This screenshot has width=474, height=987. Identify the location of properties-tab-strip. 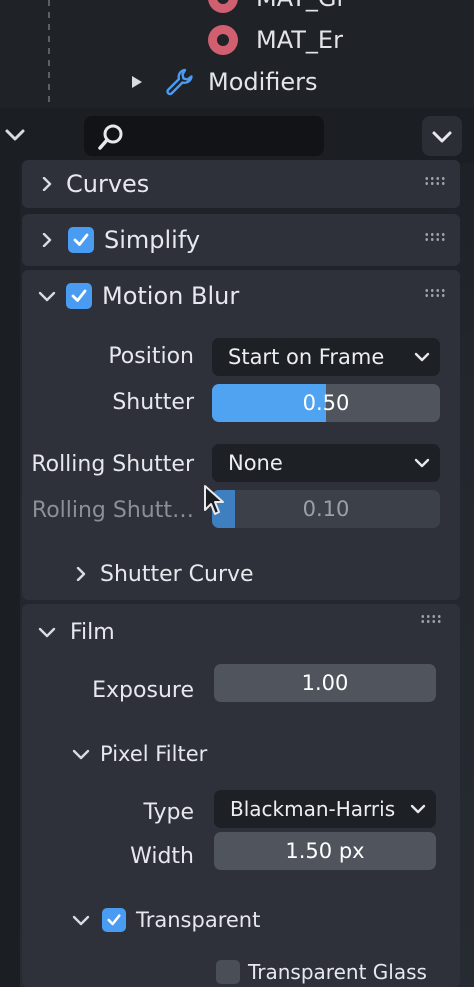
(10, 575).